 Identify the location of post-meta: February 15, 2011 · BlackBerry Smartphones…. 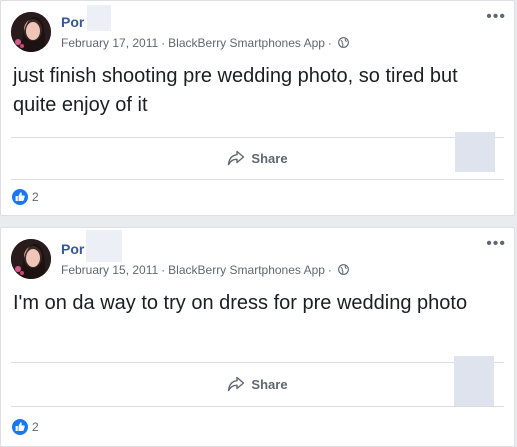
(205, 270).